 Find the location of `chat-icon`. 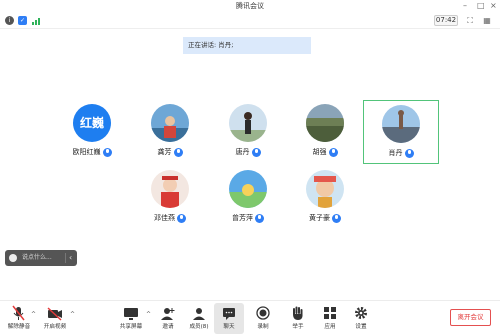

chat-icon is located at coordinates (229, 313).